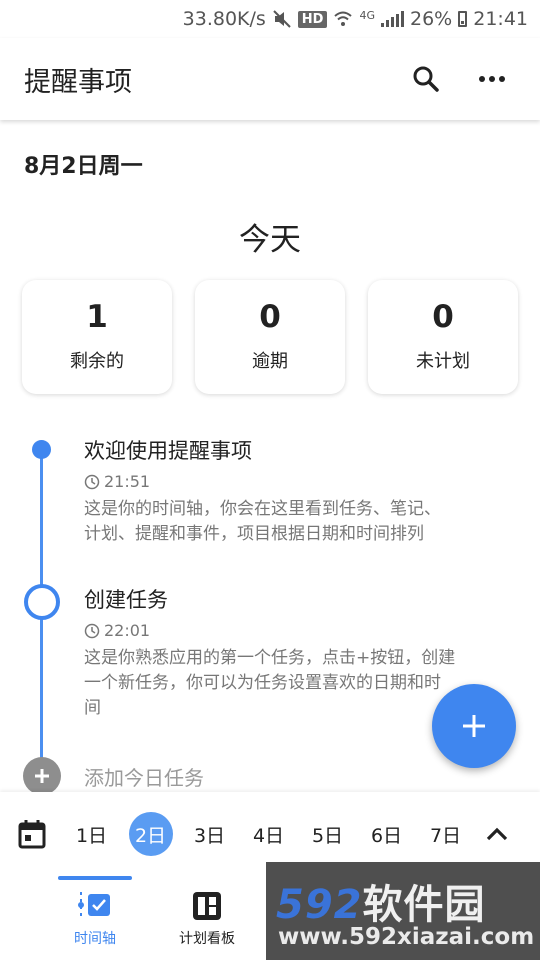  I want to click on expand-button, so click(497, 834).